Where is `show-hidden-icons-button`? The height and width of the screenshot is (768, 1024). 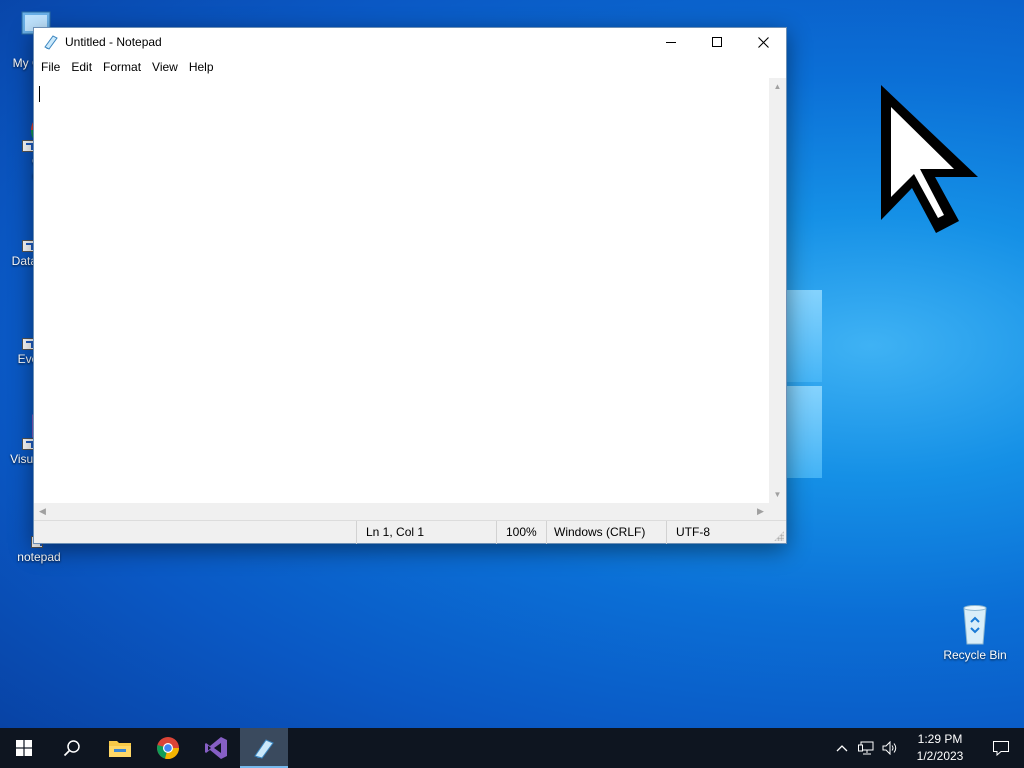 show-hidden-icons-button is located at coordinates (842, 748).